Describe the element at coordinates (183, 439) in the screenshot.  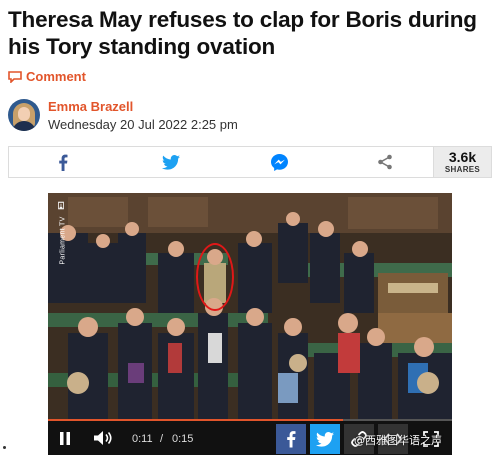
I see `duration: 0:15` at that location.